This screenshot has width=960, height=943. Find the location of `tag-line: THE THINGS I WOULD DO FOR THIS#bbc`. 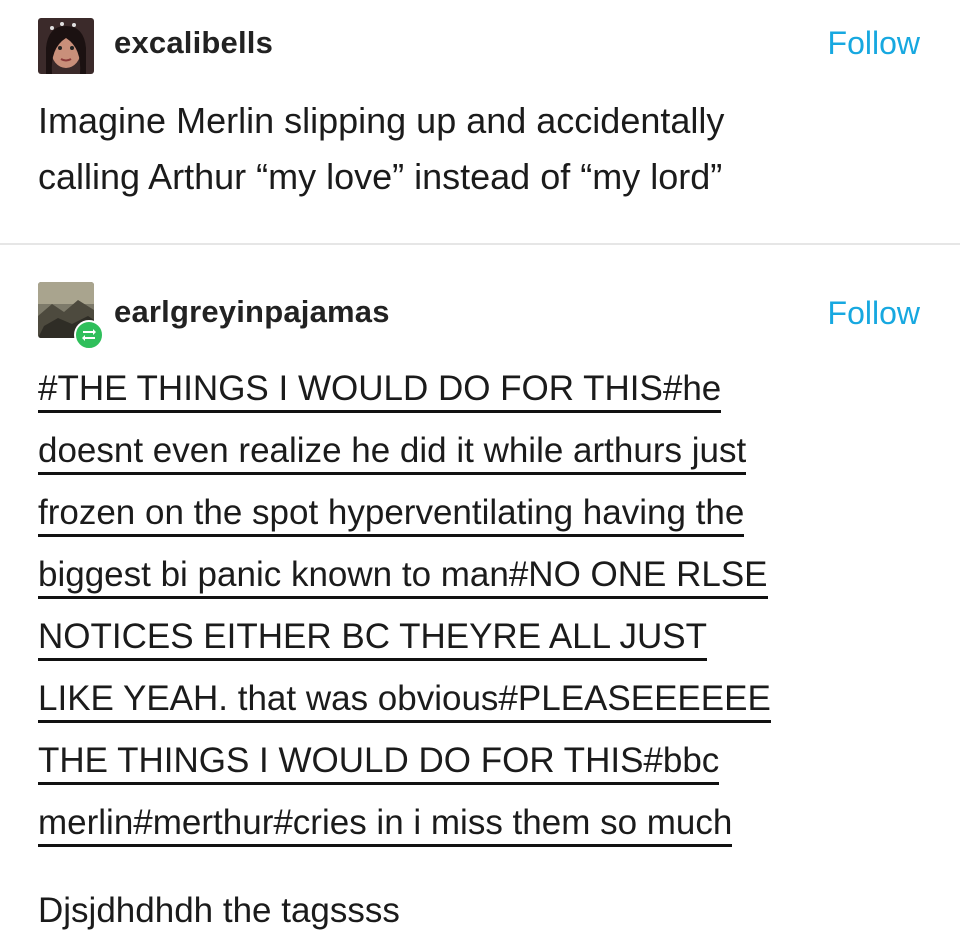

tag-line: THE THINGS I WOULD DO FOR THIS#bbc is located at coordinates (483, 761).